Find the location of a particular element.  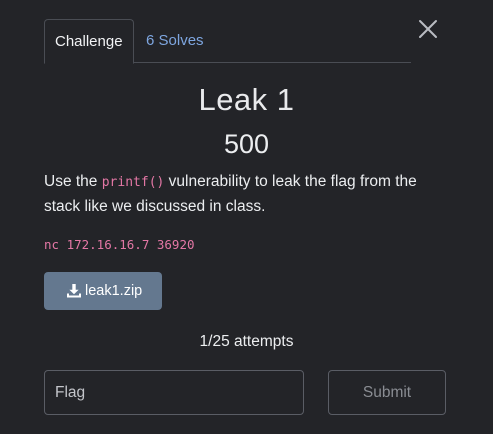

tab-bar: Challenge 6 Solves is located at coordinates (227, 41).